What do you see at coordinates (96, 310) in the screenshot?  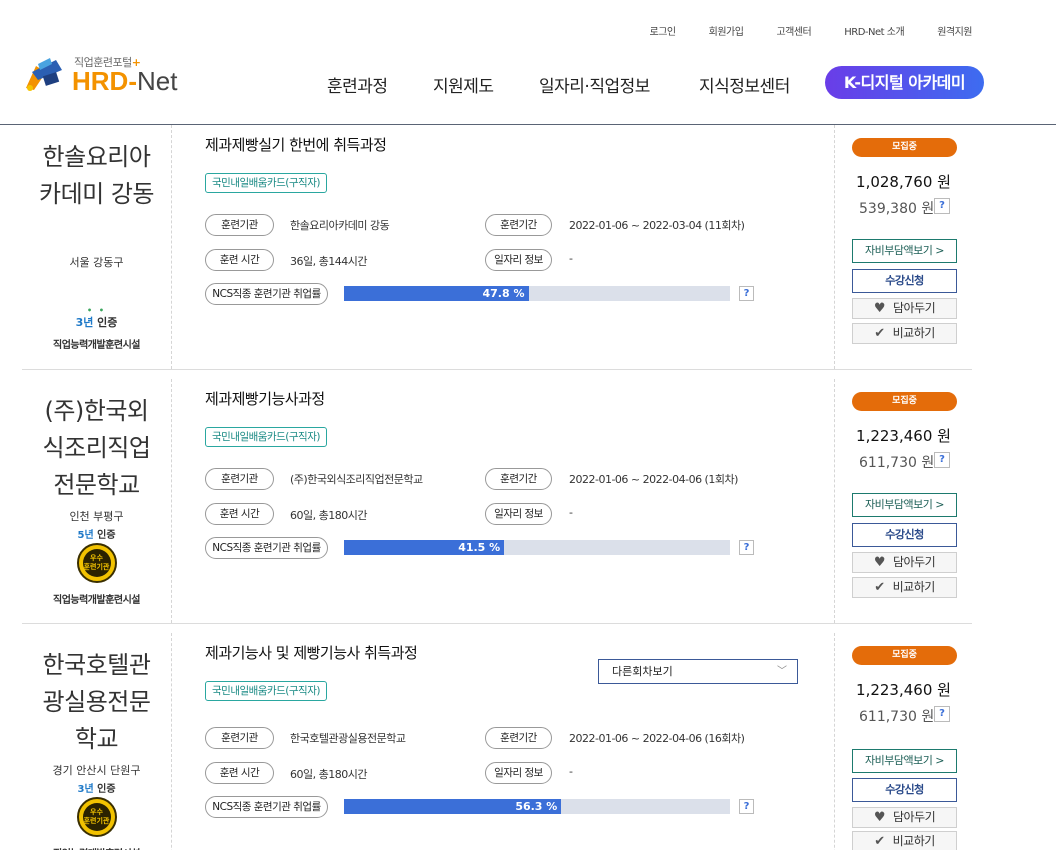 I see `cert-dots-icon: • •` at bounding box center [96, 310].